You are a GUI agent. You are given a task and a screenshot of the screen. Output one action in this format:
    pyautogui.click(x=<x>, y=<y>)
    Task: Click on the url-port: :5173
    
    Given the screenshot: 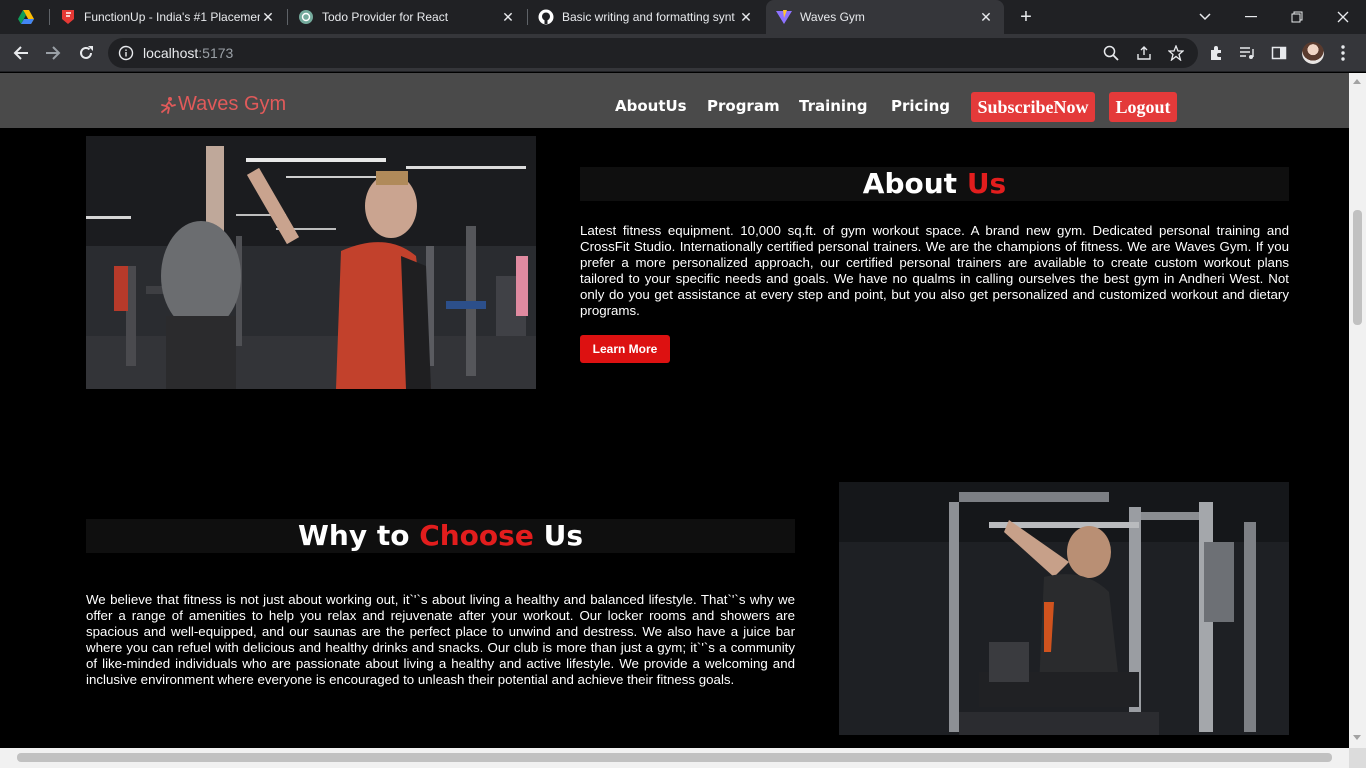 What is the action you would take?
    pyautogui.click(x=216, y=53)
    